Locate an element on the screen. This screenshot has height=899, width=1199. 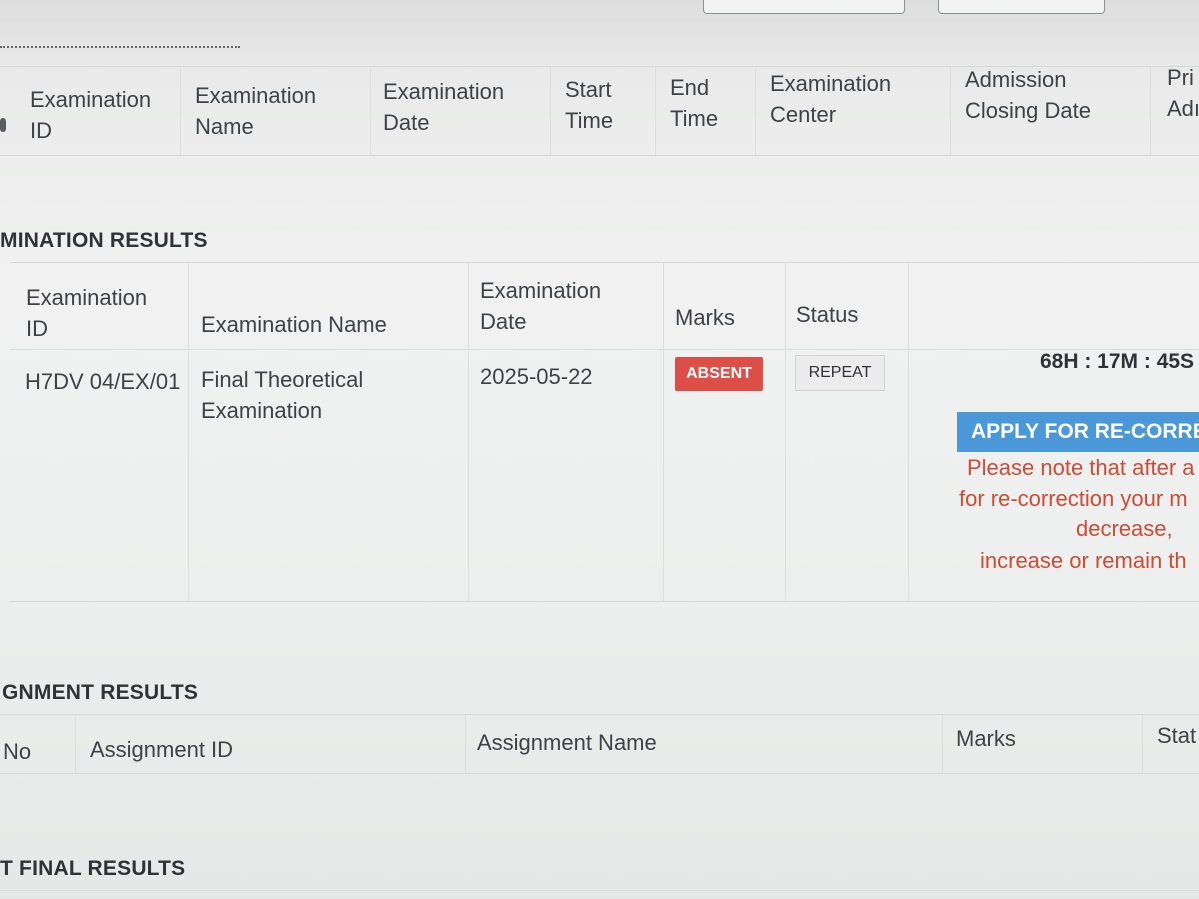
final-results-divider is located at coordinates (599, 890).